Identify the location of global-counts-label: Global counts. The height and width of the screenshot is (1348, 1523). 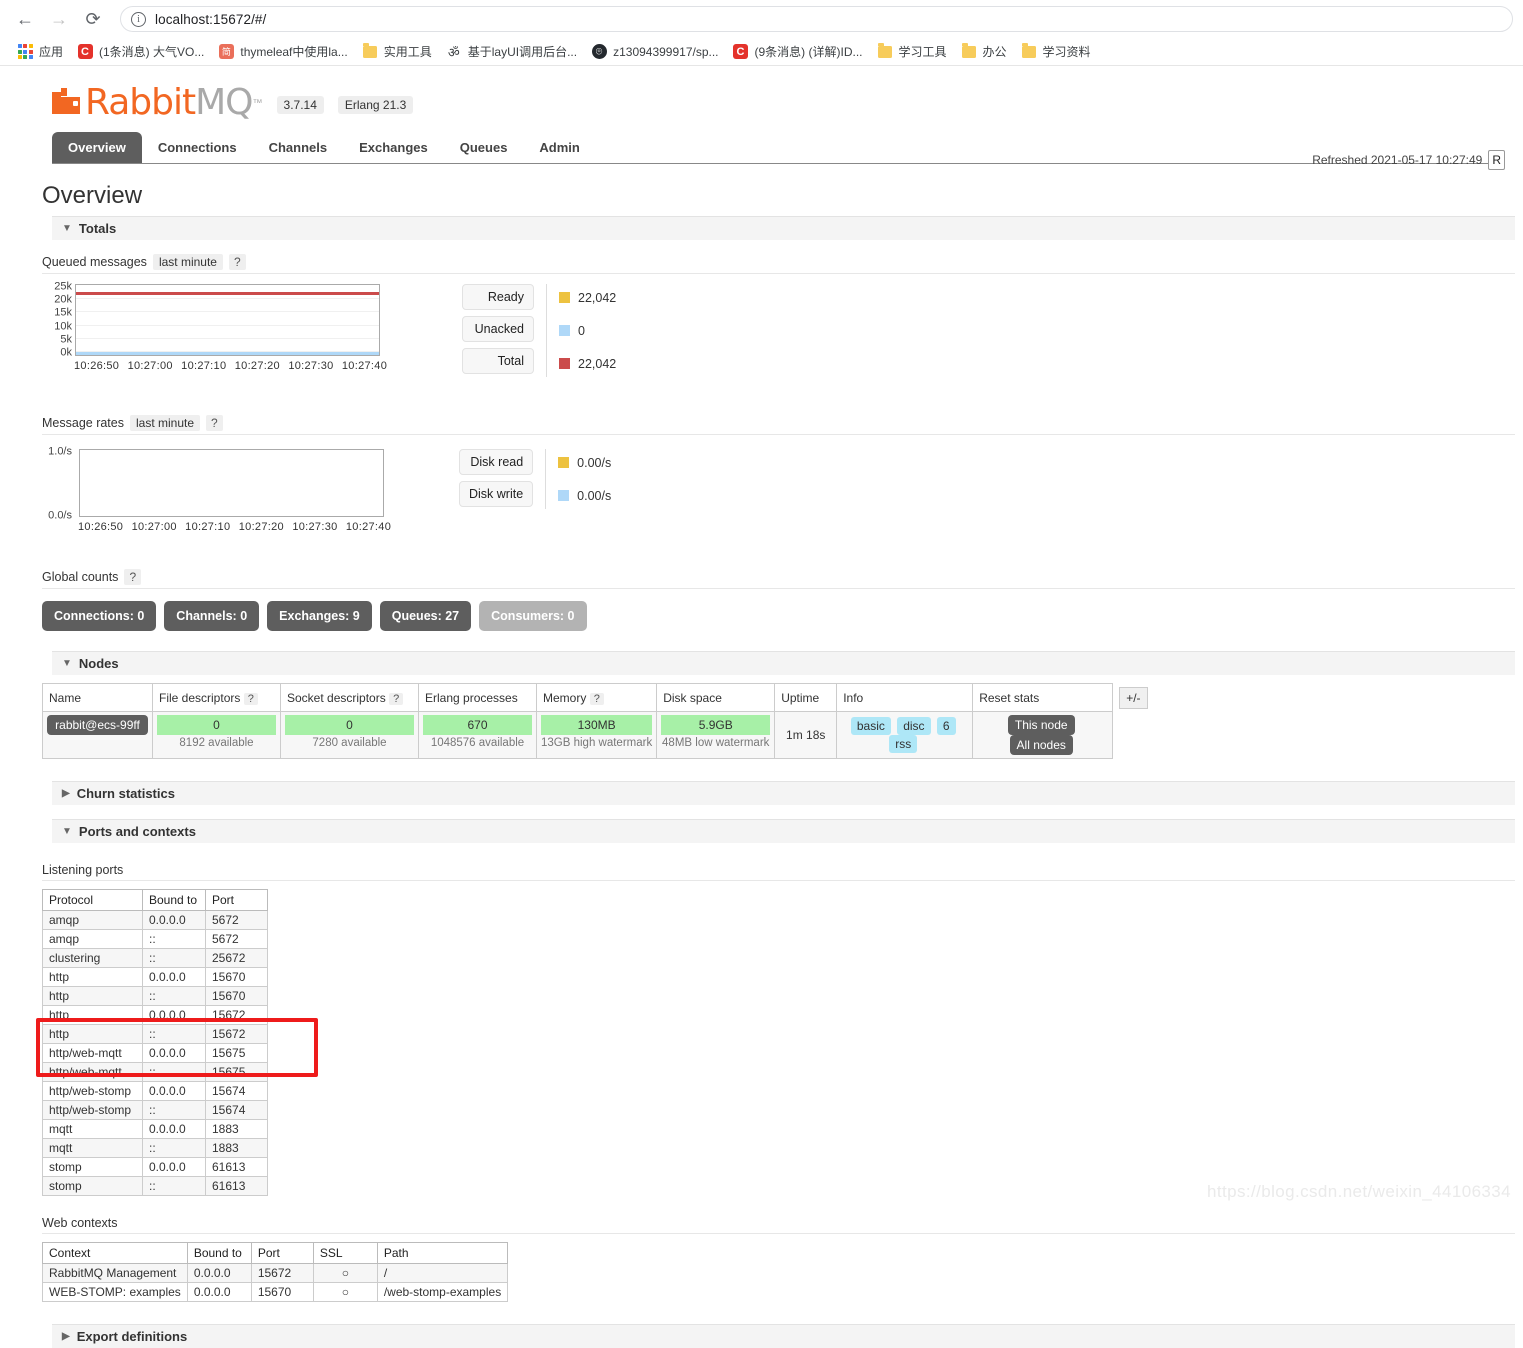
(80, 577).